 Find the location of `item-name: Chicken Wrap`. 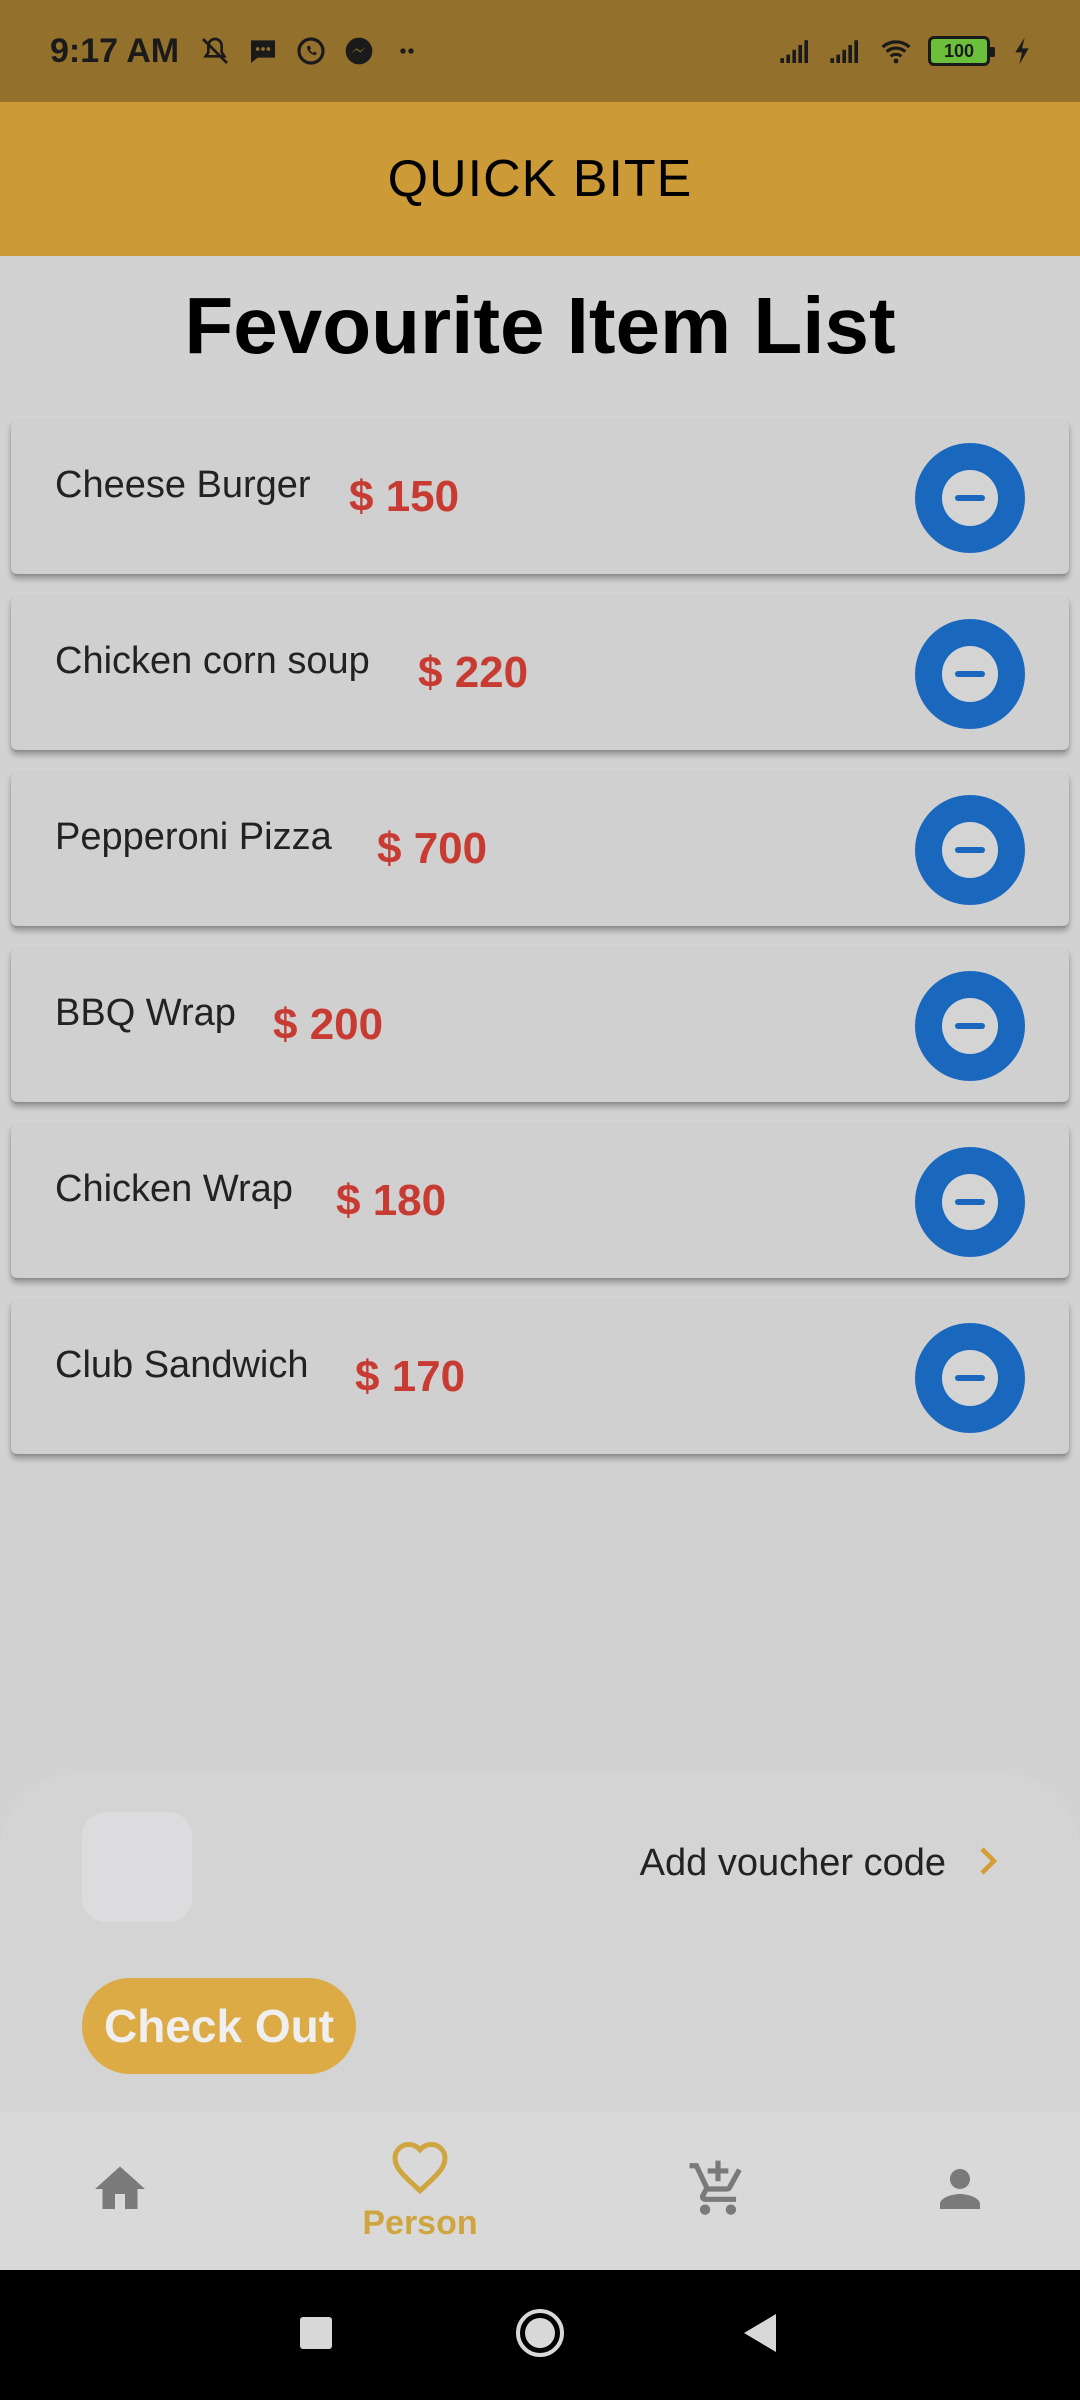

item-name: Chicken Wrap is located at coordinates (174, 1189).